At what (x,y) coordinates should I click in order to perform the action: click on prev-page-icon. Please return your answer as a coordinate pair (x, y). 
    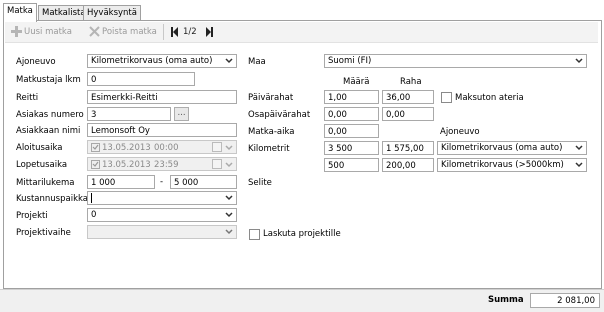
    Looking at the image, I should click on (175, 33).